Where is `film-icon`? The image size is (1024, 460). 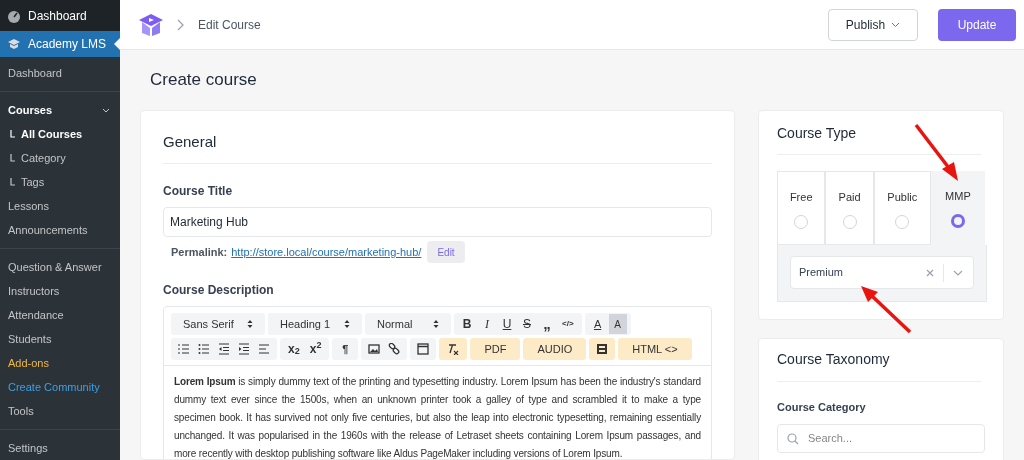 film-icon is located at coordinates (602, 349).